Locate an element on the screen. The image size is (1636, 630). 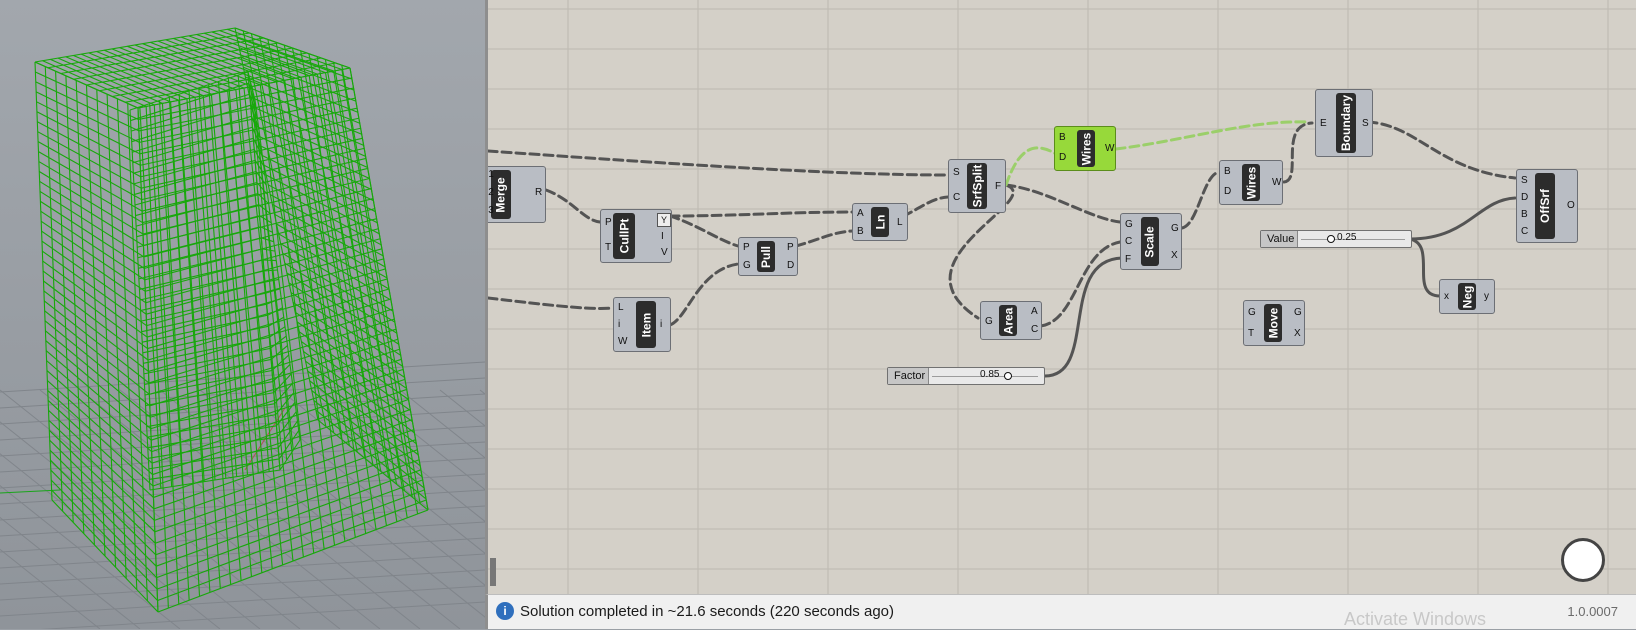
input-port-wires_green-0: B is located at coordinates (1062, 137).